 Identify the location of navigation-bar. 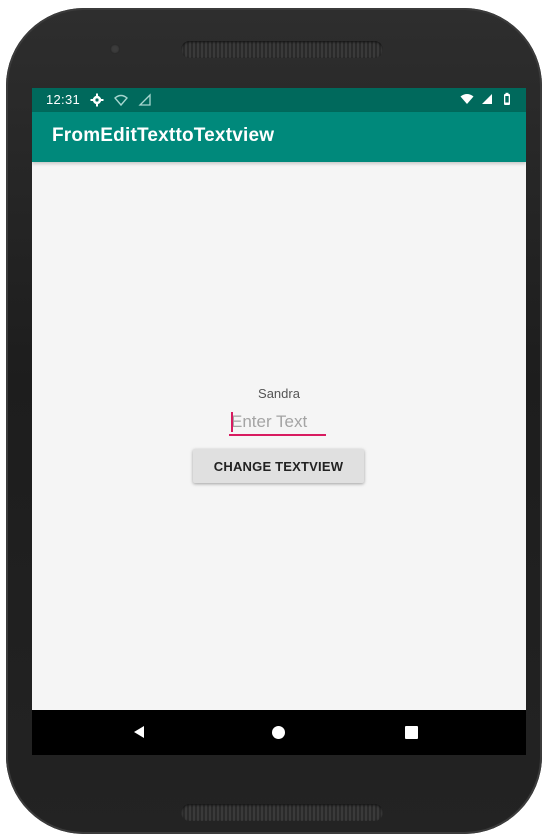
(279, 732).